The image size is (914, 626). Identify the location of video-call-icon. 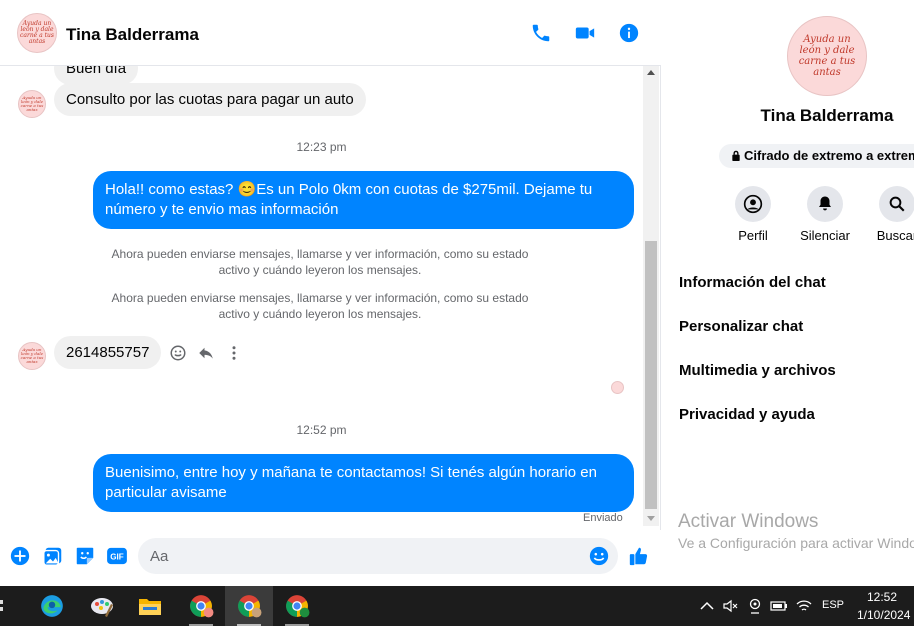
(585, 33).